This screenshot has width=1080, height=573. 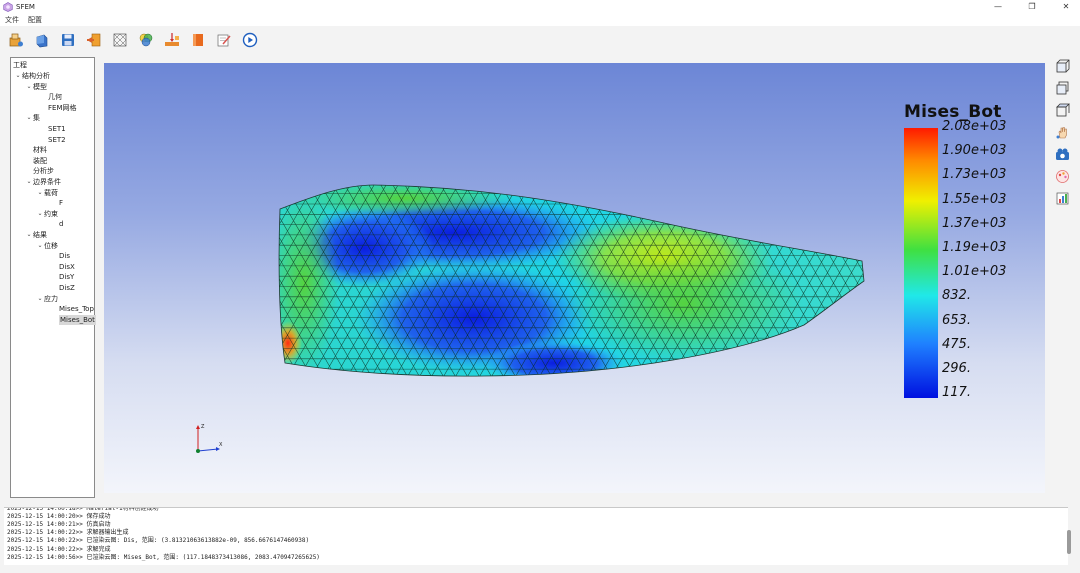 I want to click on tree-item: d, so click(x=55, y=224).